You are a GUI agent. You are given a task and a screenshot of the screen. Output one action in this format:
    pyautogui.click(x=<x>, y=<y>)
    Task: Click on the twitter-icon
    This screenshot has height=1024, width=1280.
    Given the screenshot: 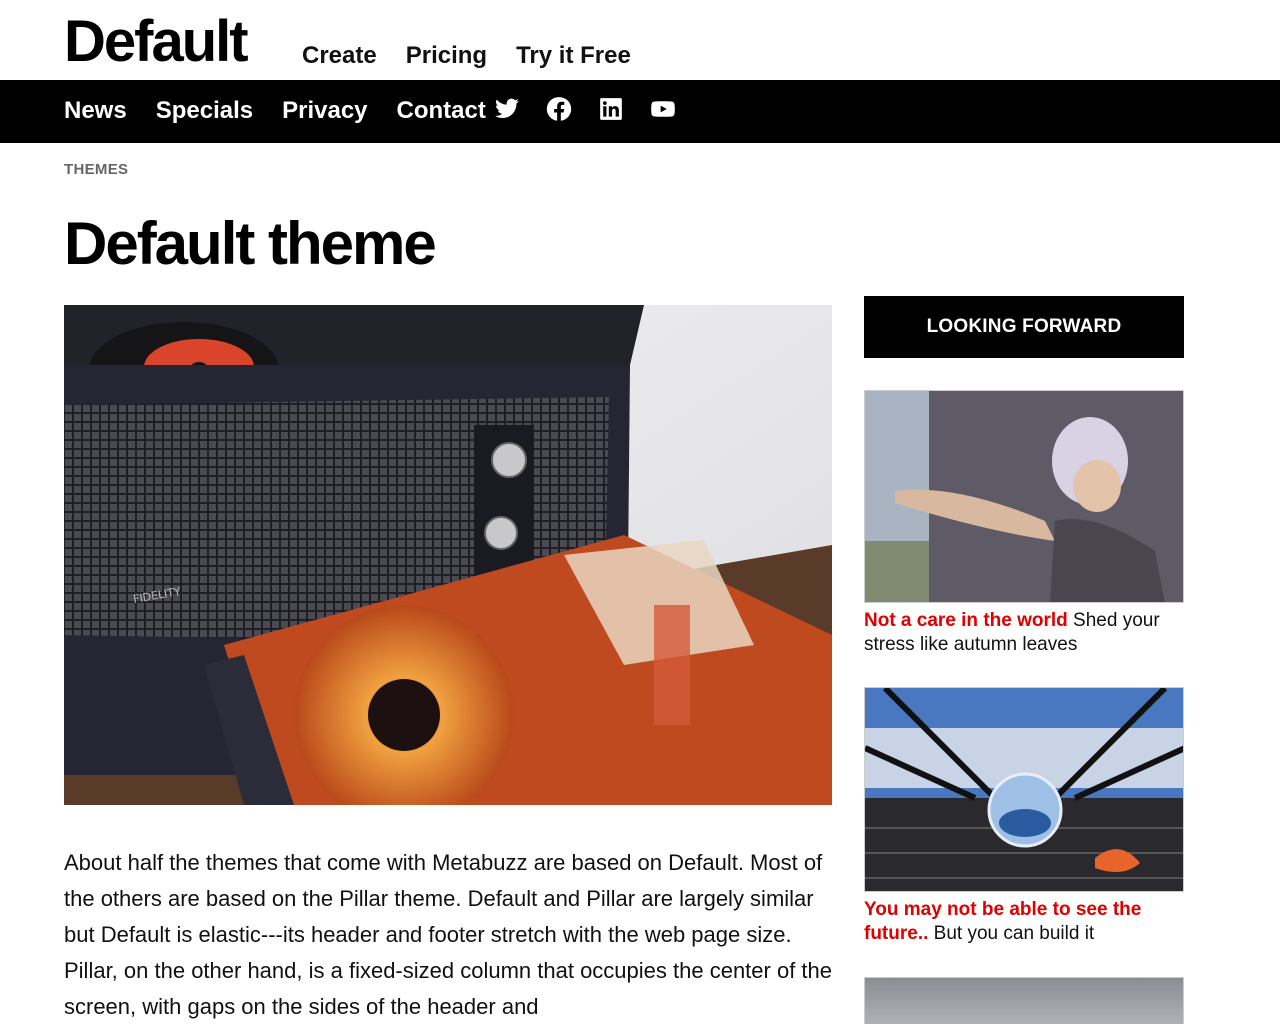 What is the action you would take?
    pyautogui.click(x=507, y=109)
    